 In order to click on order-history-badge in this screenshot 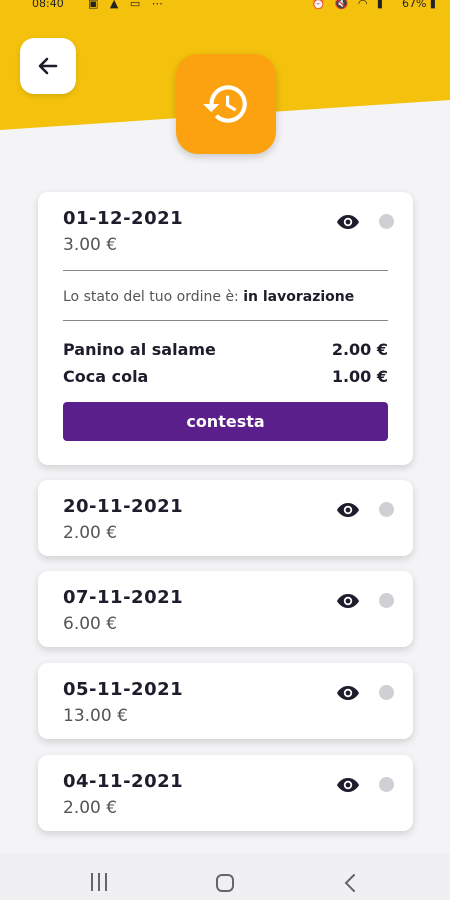, I will do `click(226, 104)`.